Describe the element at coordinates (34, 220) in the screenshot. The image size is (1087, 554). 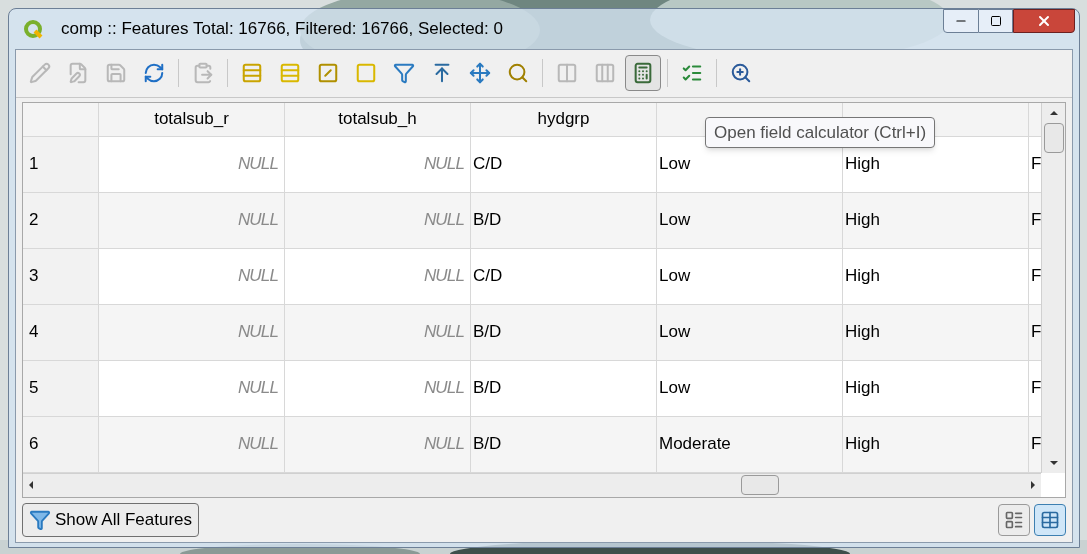
I see `row-header: 2` at that location.